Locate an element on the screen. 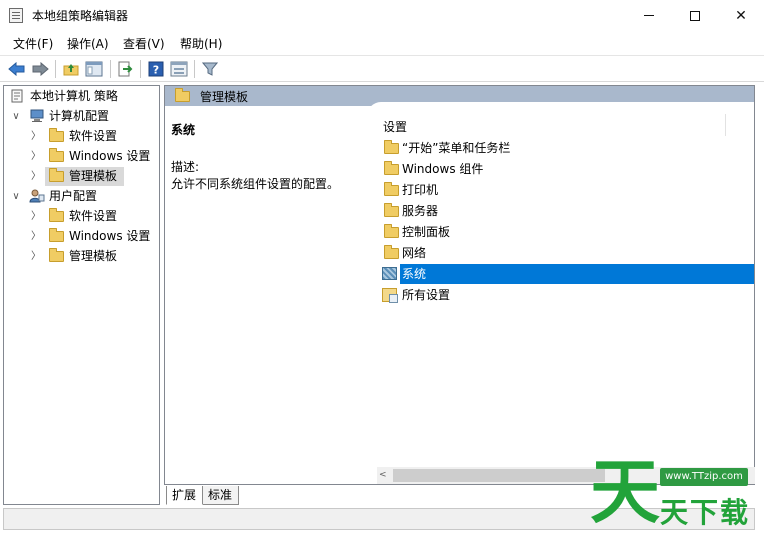 The height and width of the screenshot is (533, 764). properties-button is located at coordinates (179, 69).